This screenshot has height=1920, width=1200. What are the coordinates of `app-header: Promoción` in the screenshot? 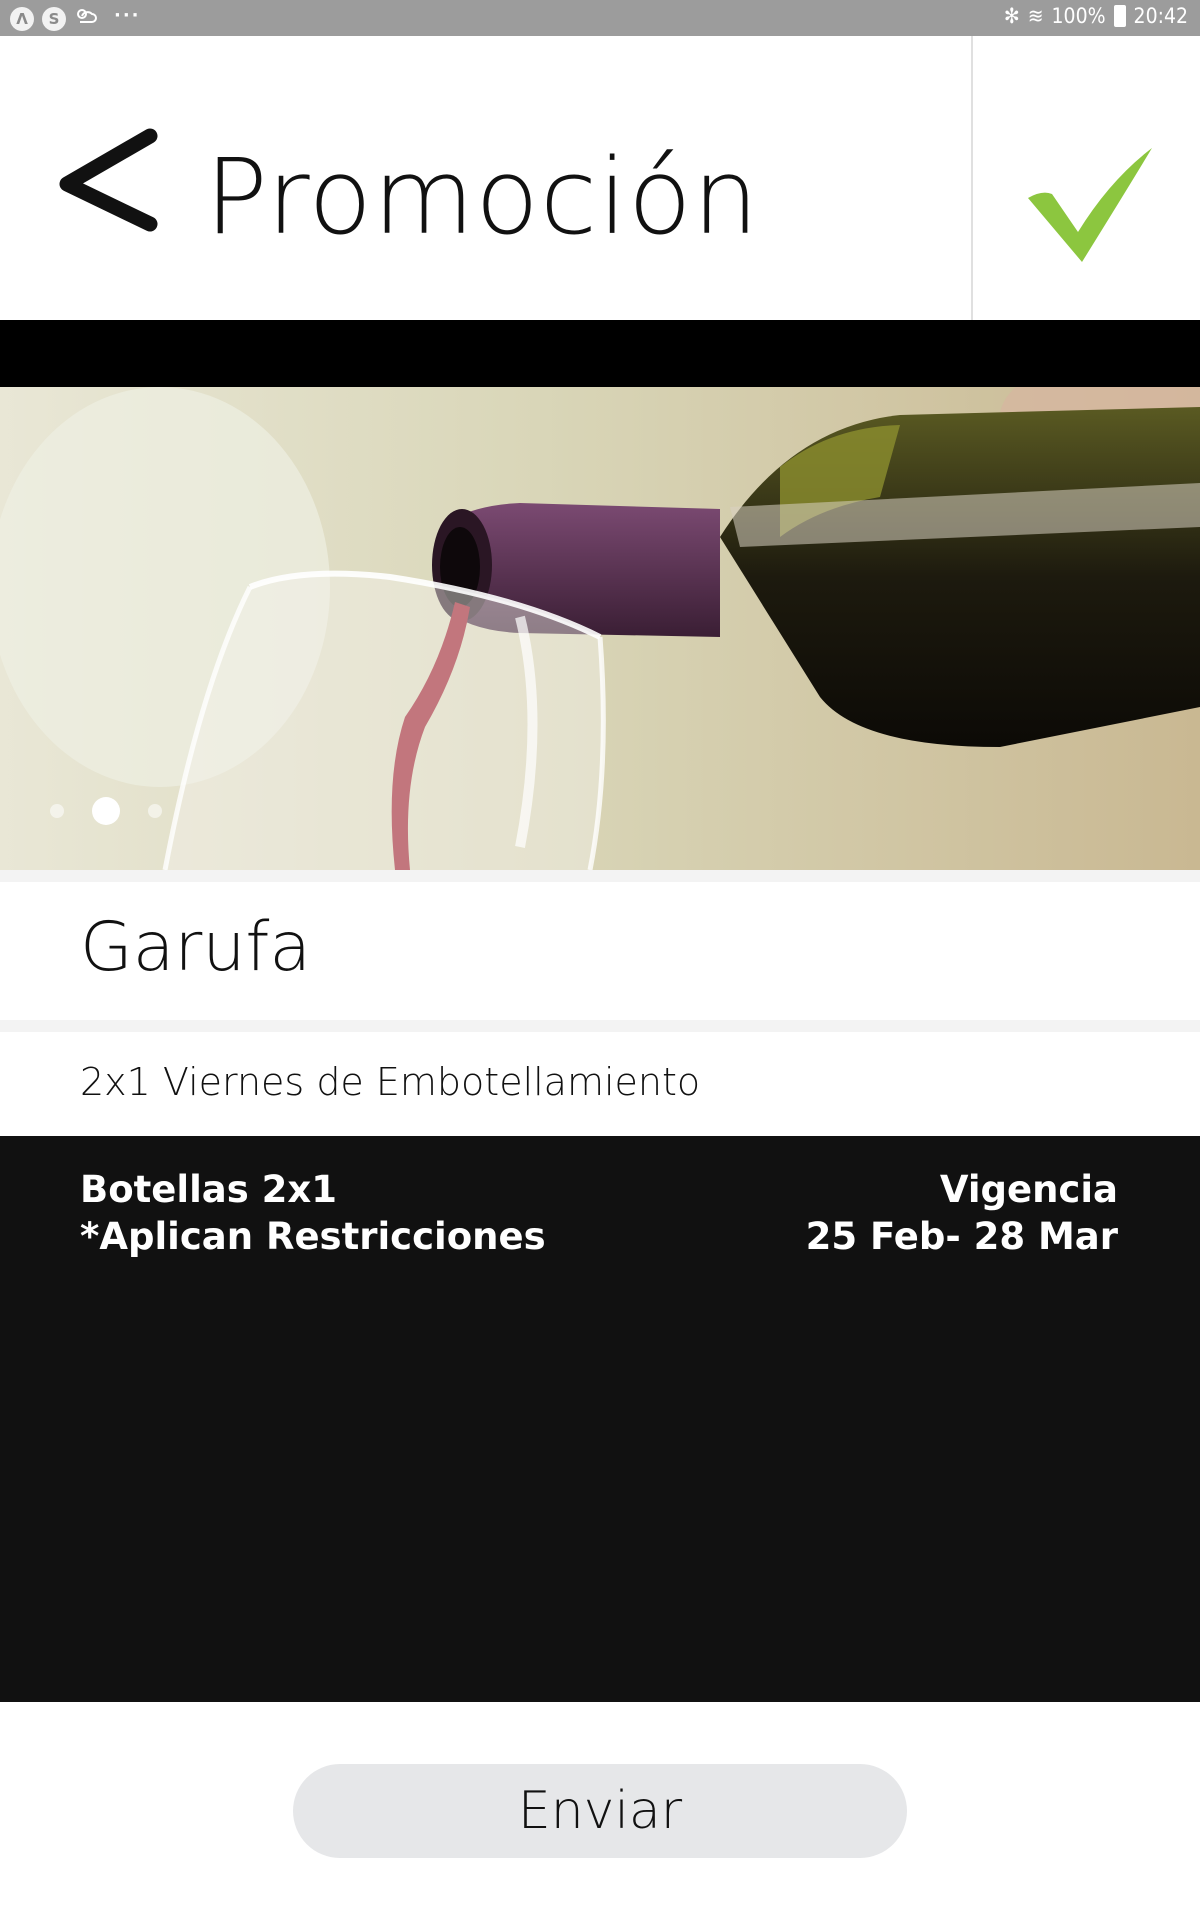 It's located at (600, 178).